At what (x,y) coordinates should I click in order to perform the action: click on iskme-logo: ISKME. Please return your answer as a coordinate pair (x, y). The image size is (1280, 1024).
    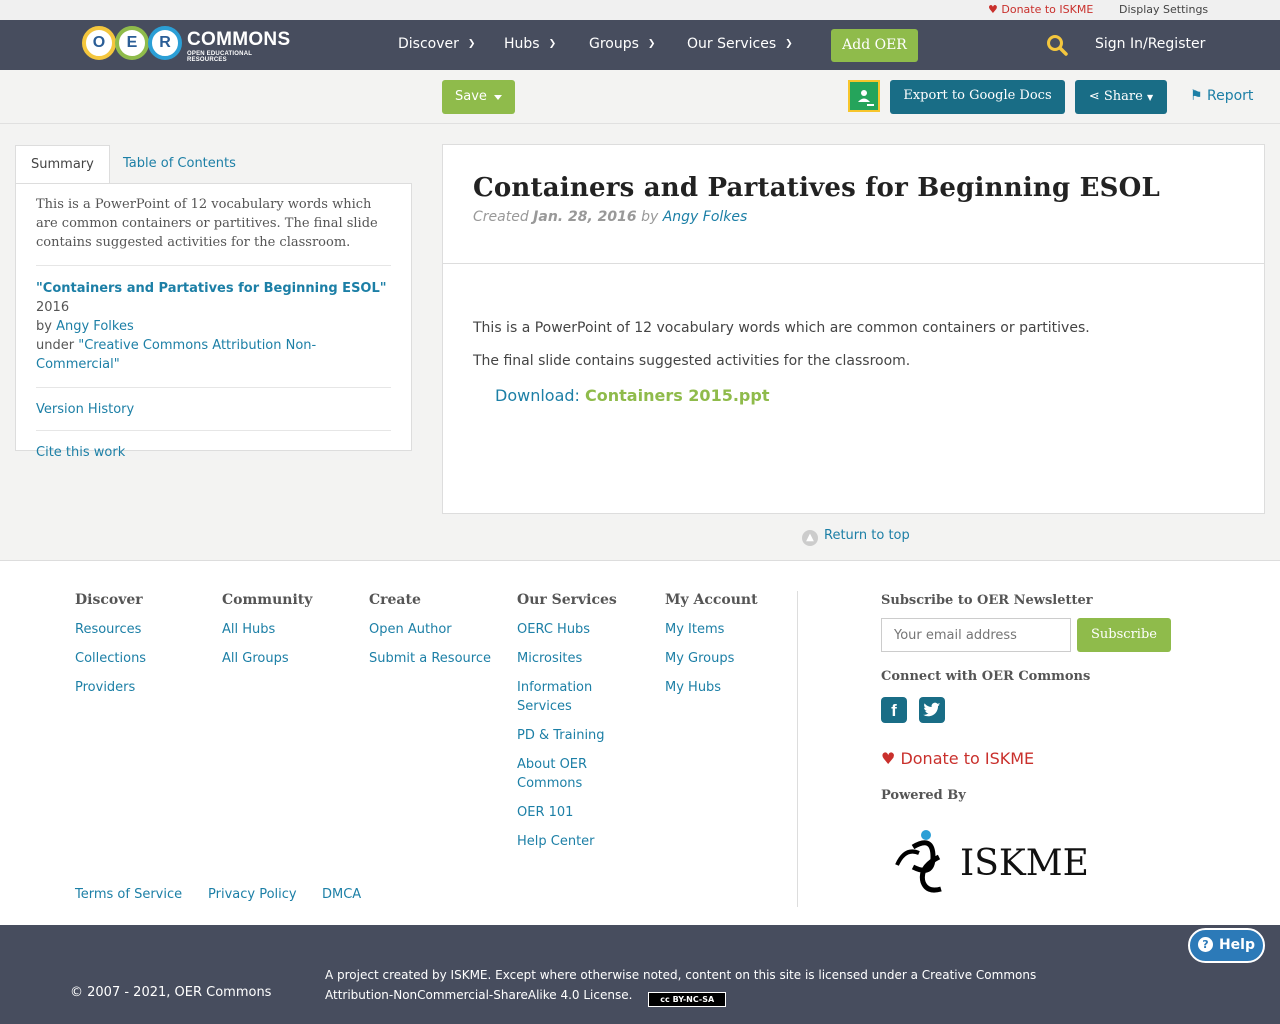
    Looking at the image, I should click on (993, 862).